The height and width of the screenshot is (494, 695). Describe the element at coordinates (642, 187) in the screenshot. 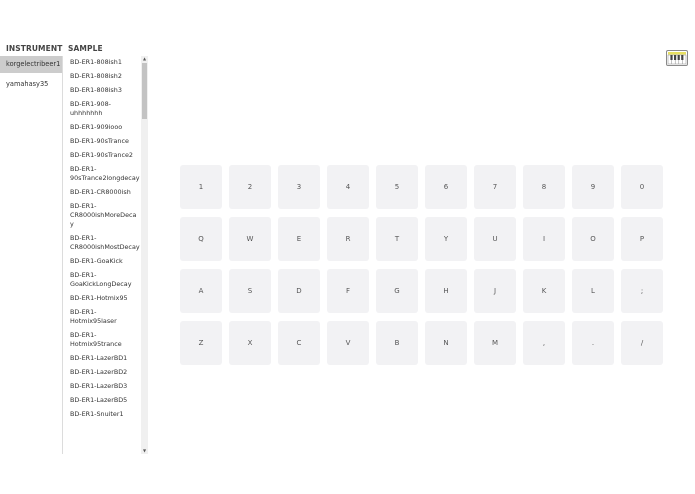

I see `key-button: 0` at that location.